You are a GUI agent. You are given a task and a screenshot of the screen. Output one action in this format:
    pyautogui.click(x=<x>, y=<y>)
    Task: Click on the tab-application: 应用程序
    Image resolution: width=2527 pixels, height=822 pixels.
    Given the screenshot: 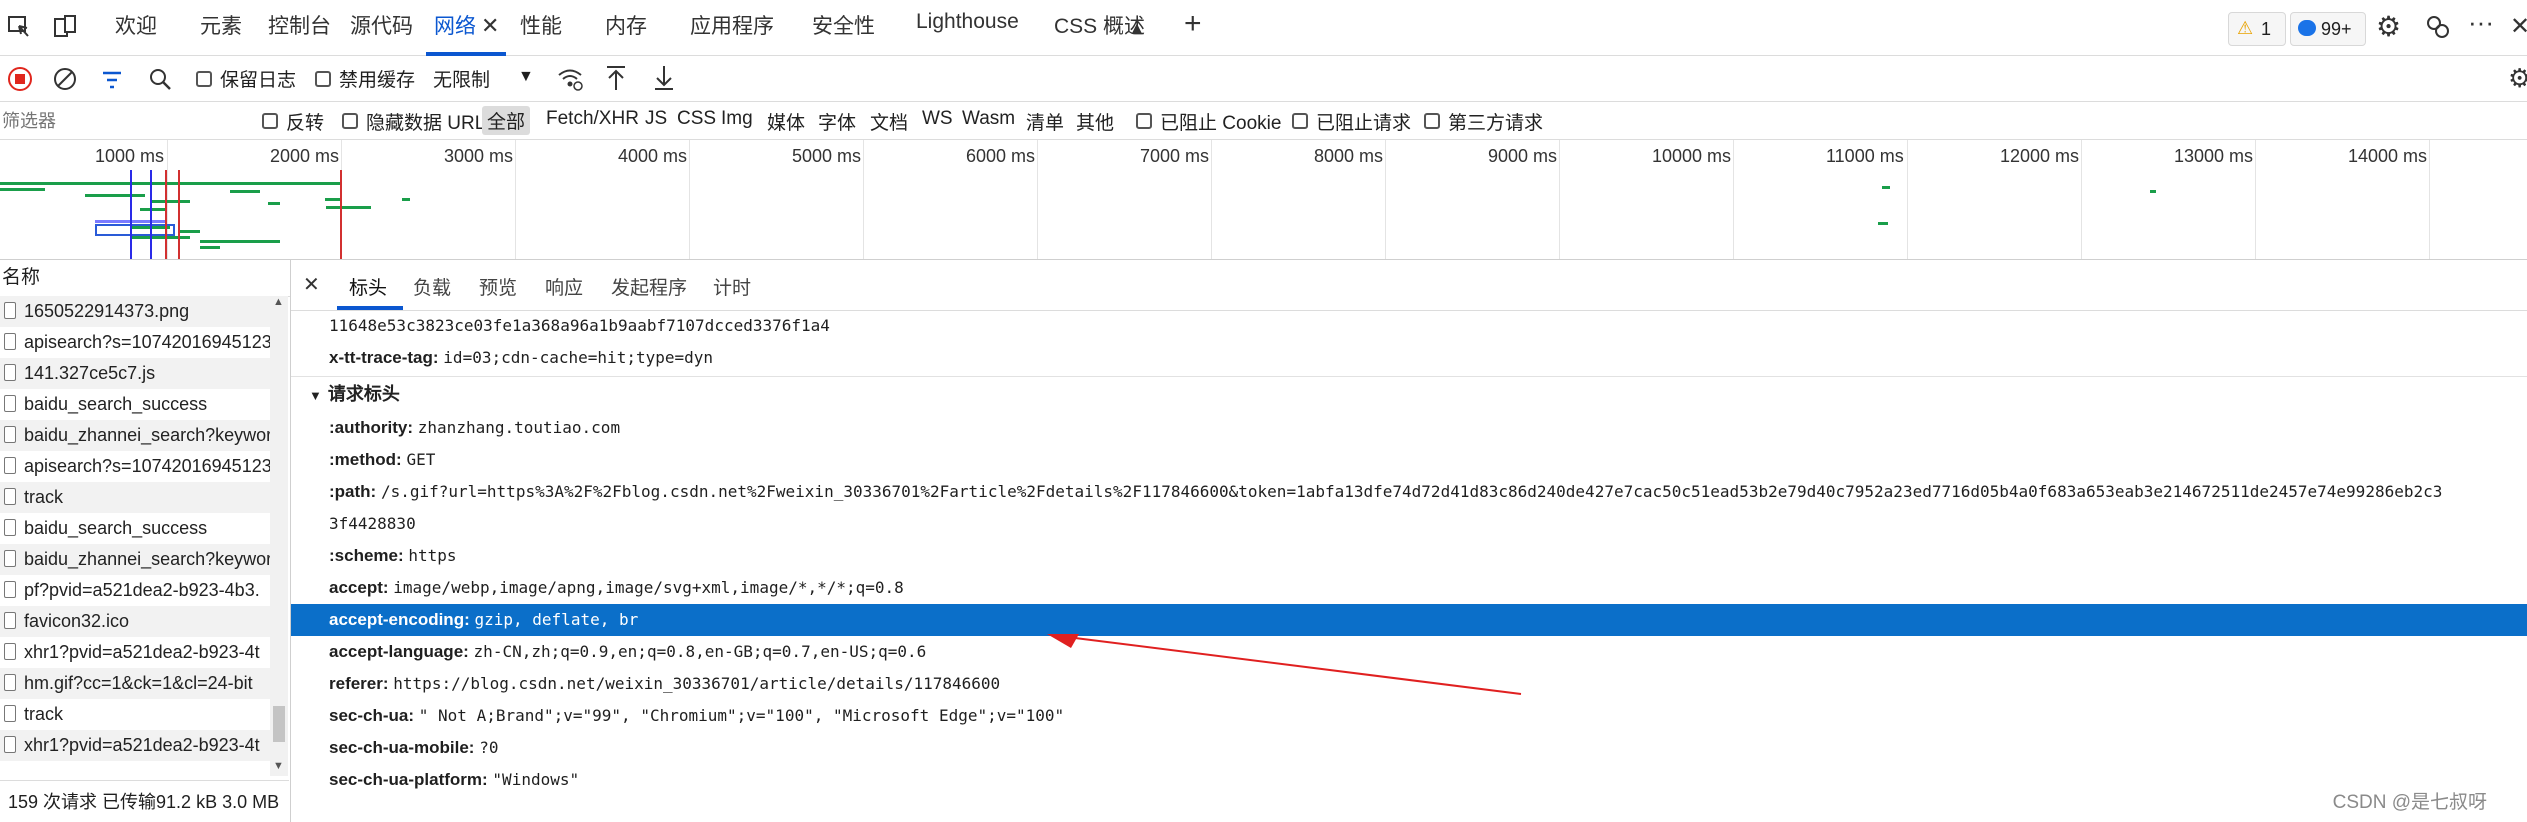 What is the action you would take?
    pyautogui.click(x=732, y=25)
    